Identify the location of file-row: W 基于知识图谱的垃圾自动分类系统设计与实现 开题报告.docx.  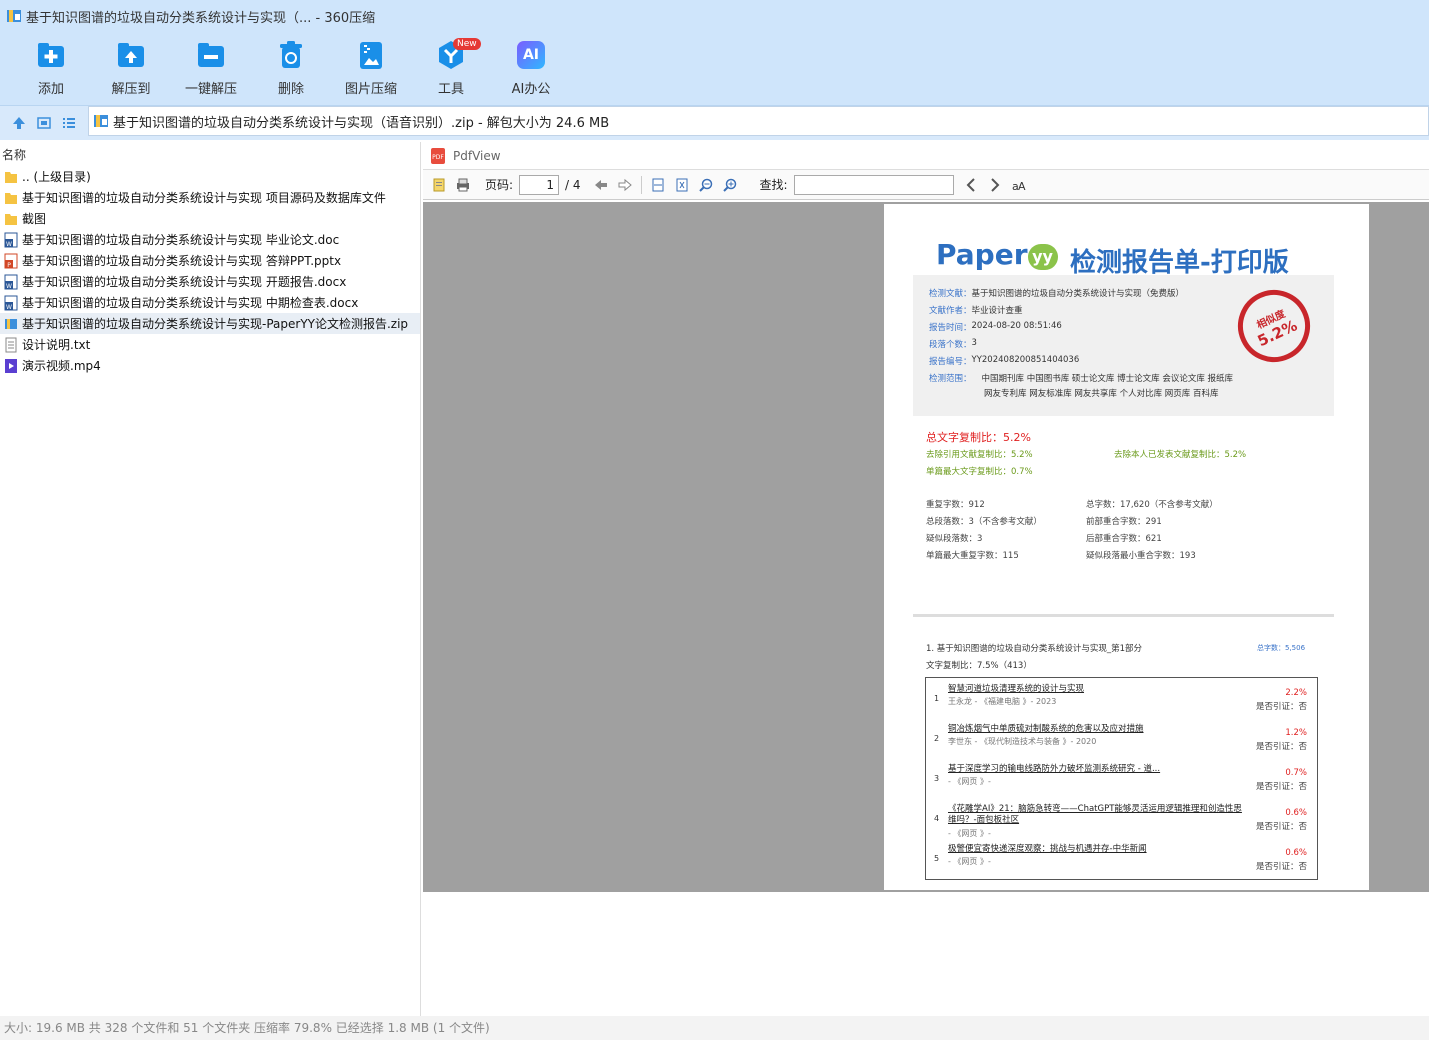
(210, 281).